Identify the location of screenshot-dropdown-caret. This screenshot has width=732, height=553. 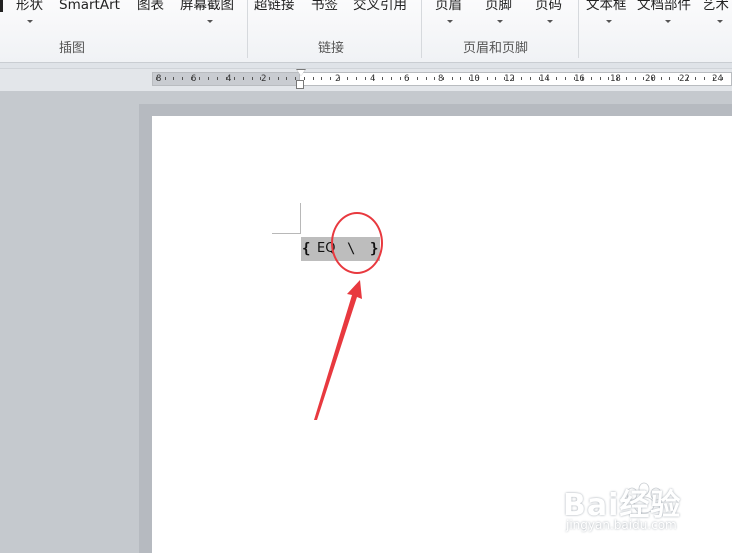
(210, 21).